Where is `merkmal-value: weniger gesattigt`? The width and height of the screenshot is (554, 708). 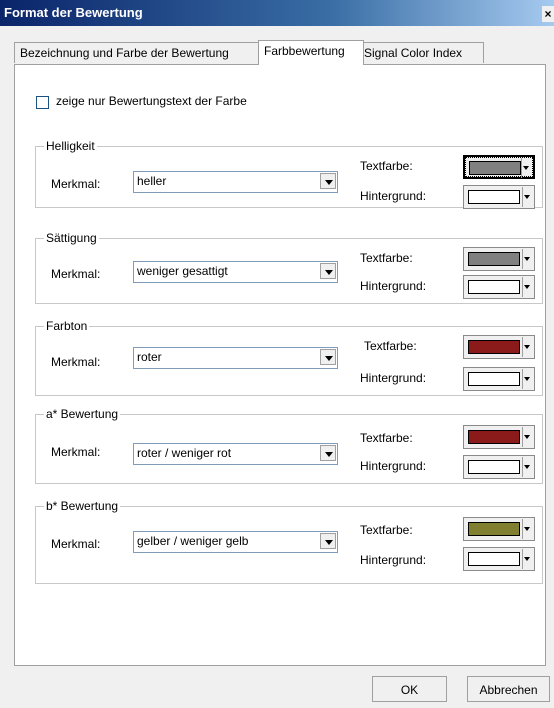
merkmal-value: weniger gesattigt is located at coordinates (182, 271).